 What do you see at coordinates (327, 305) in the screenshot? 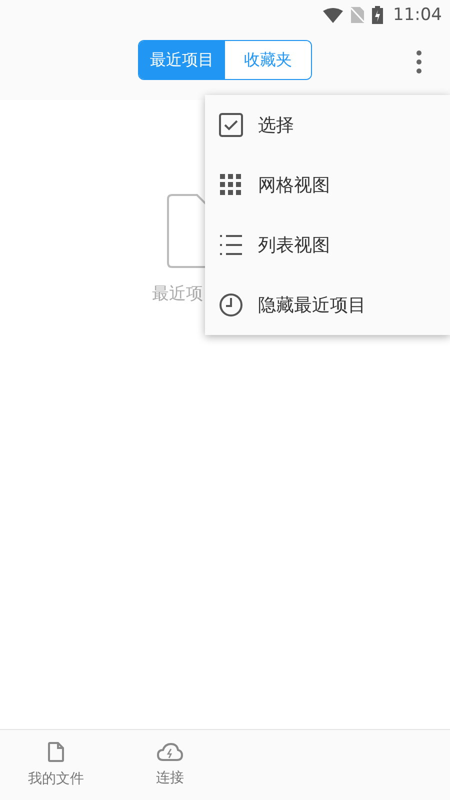
I see `menu-item: 隐藏最近项目` at bounding box center [327, 305].